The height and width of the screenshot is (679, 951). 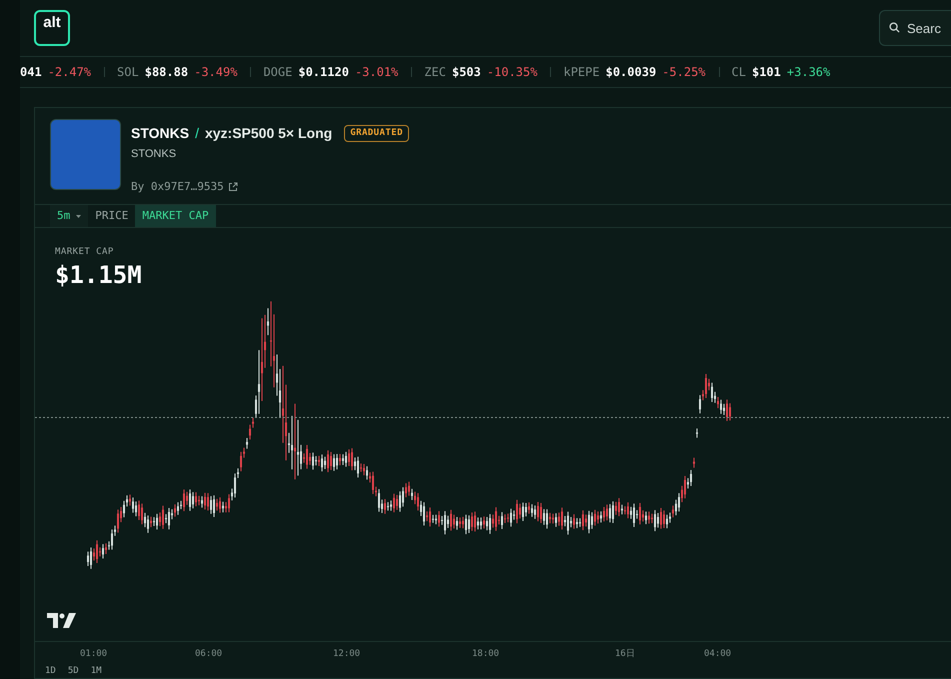 What do you see at coordinates (85, 252) in the screenshot?
I see `chart-label: MARKET CAP` at bounding box center [85, 252].